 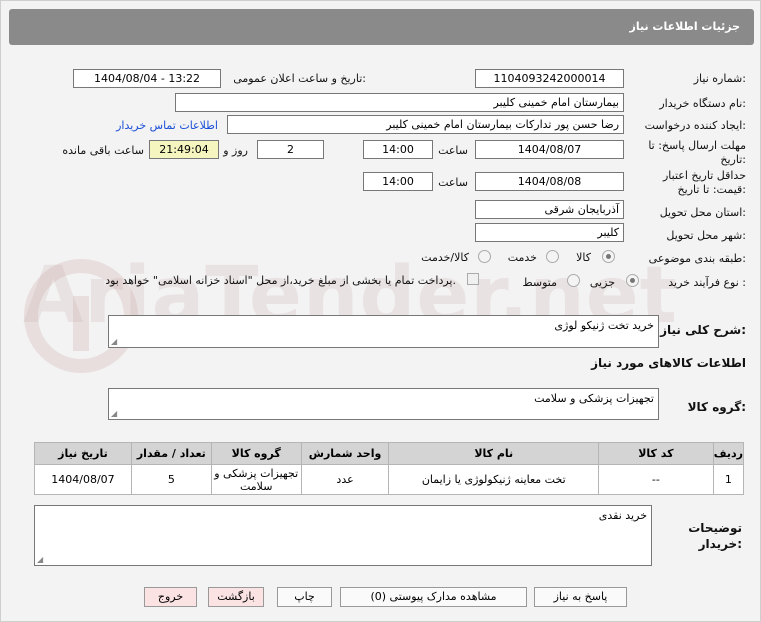 What do you see at coordinates (290, 149) in the screenshot?
I see `days-field: 2` at bounding box center [290, 149].